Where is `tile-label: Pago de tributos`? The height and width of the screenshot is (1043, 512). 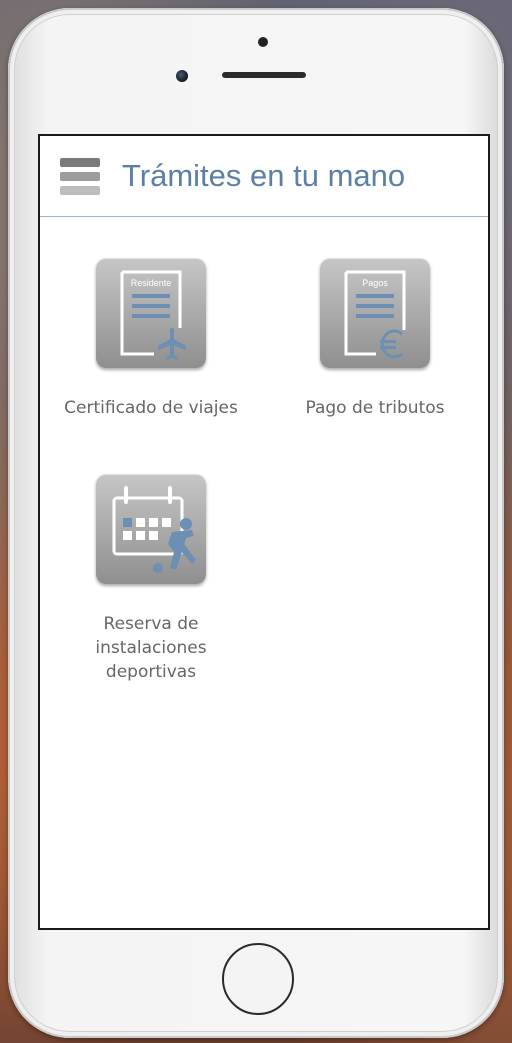 tile-label: Pago de tributos is located at coordinates (375, 408).